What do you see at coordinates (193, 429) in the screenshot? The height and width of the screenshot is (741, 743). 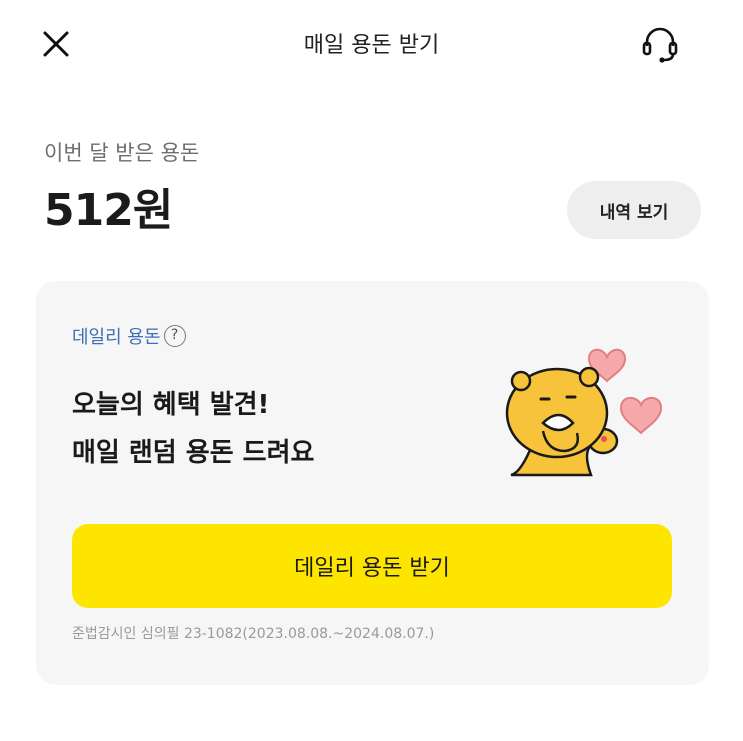 I see `promo-headline: 오늘의 혜택 발견! 매일 랜덤 용돈 드려요` at bounding box center [193, 429].